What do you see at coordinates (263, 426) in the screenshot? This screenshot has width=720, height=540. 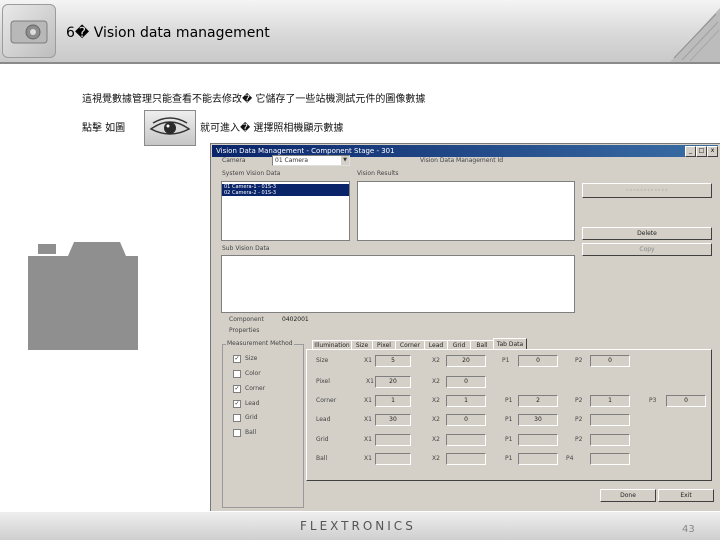 I see `method-group` at bounding box center [263, 426].